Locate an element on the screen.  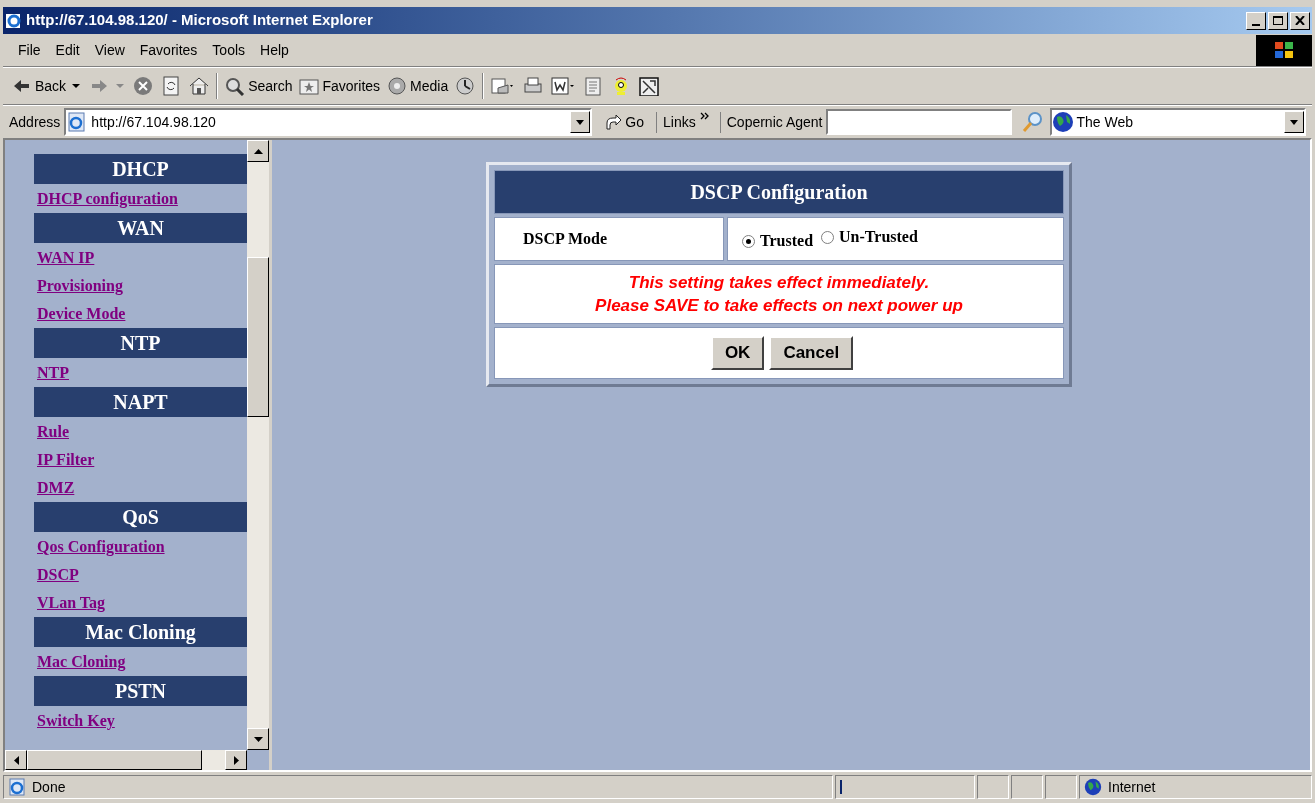
section-heading: NTP is located at coordinates (140, 343).